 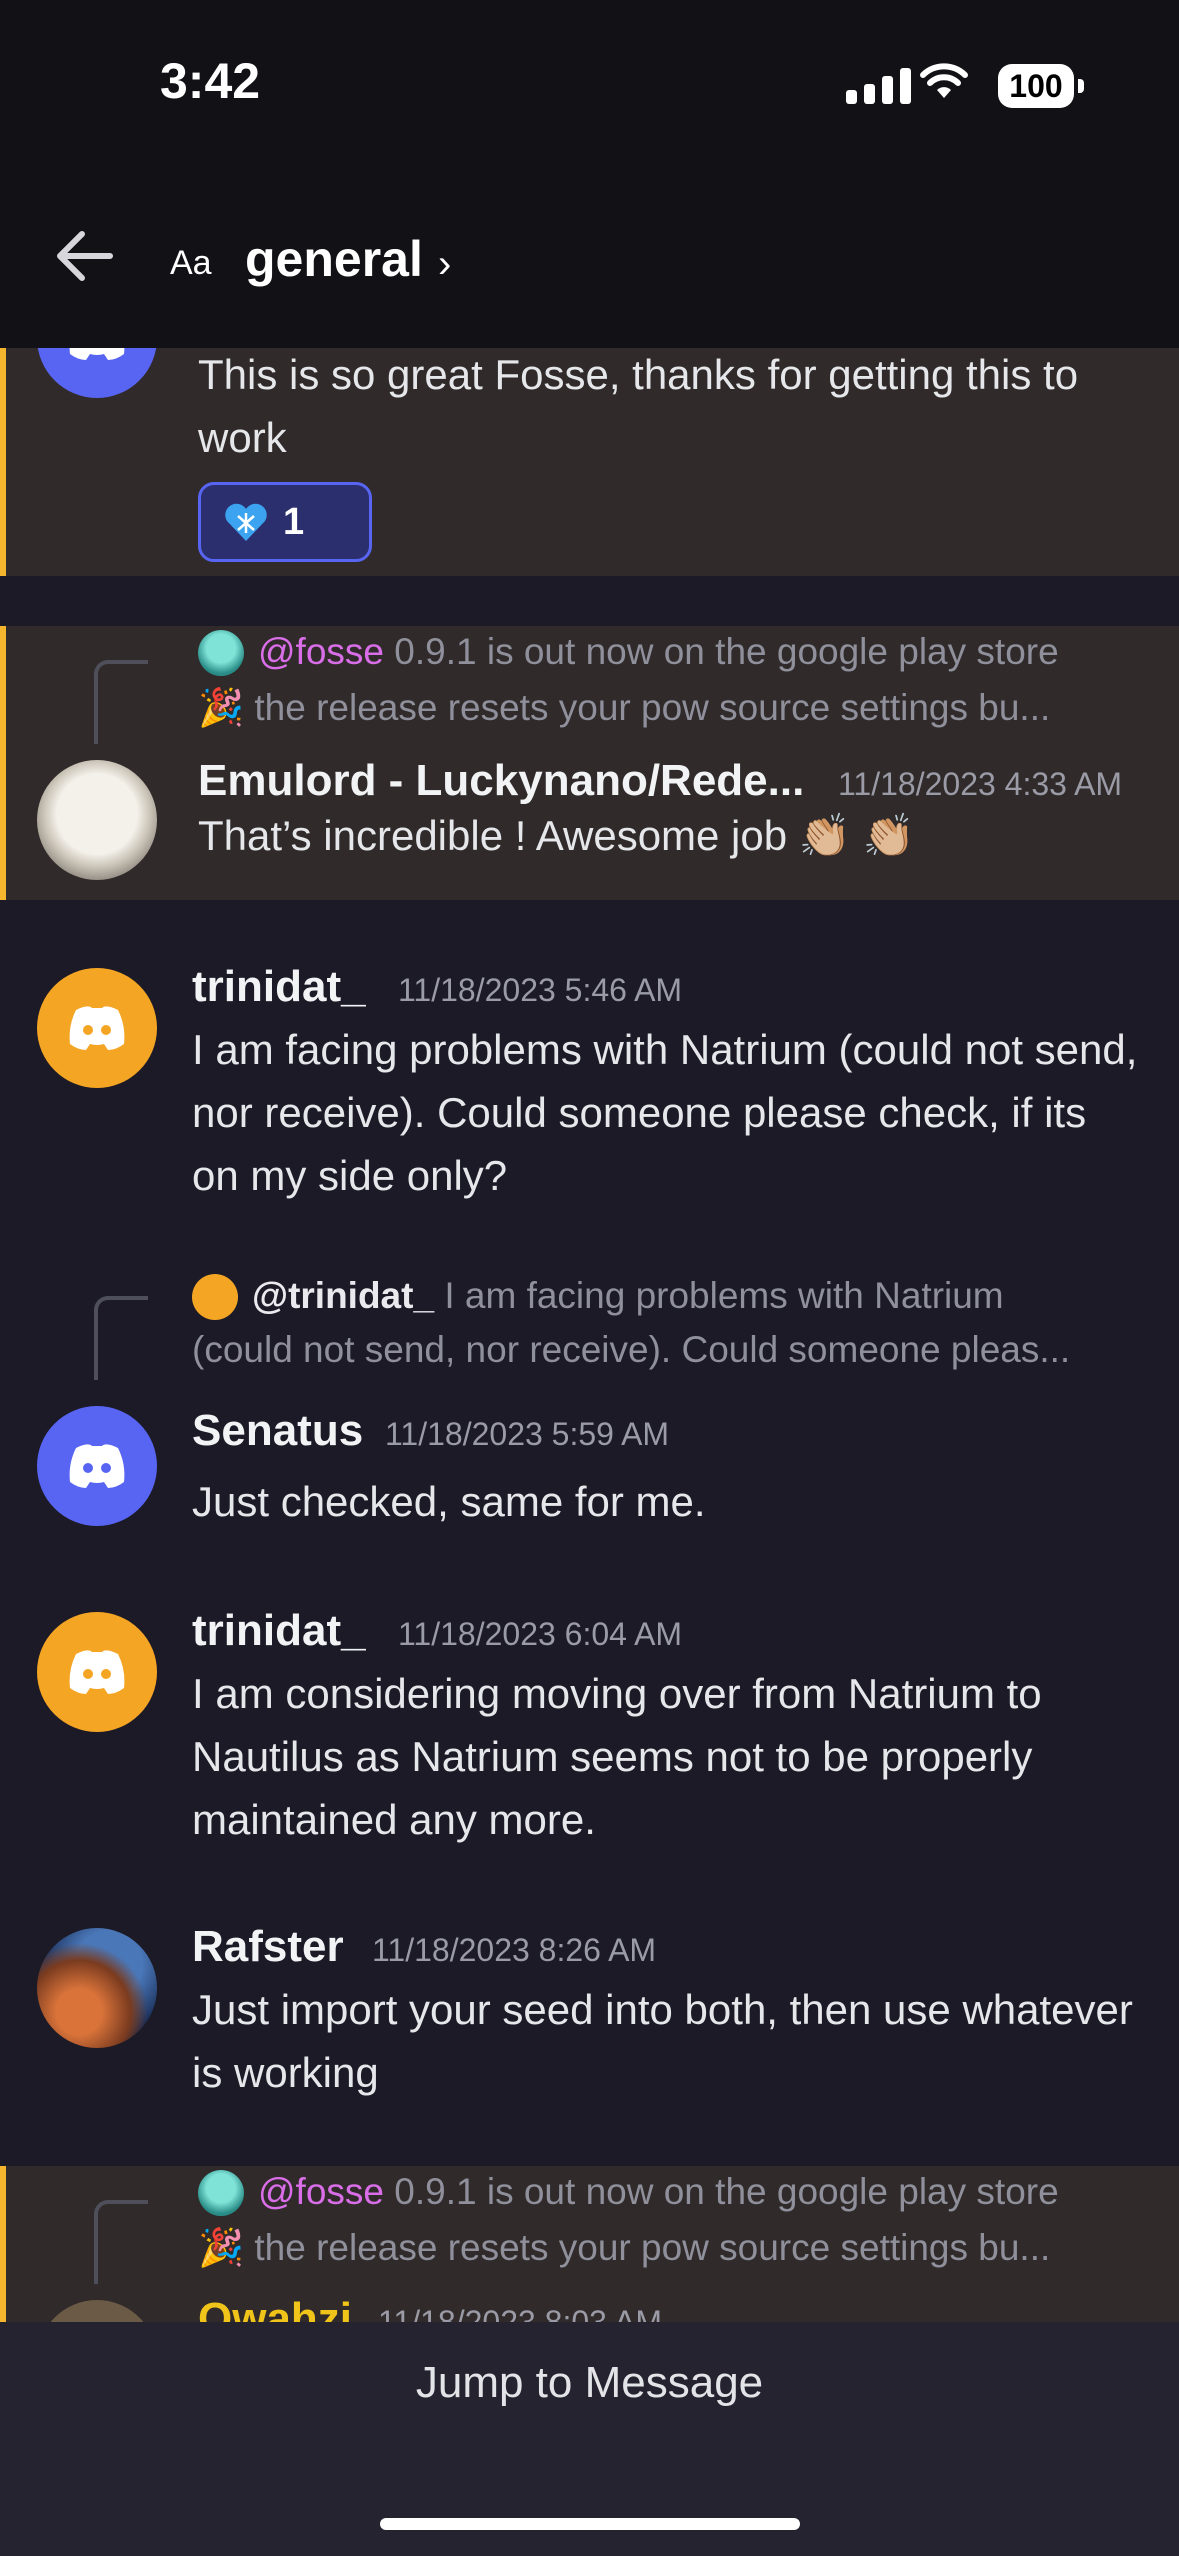 What do you see at coordinates (191, 263) in the screenshot?
I see `text-channel-icon: Aa` at bounding box center [191, 263].